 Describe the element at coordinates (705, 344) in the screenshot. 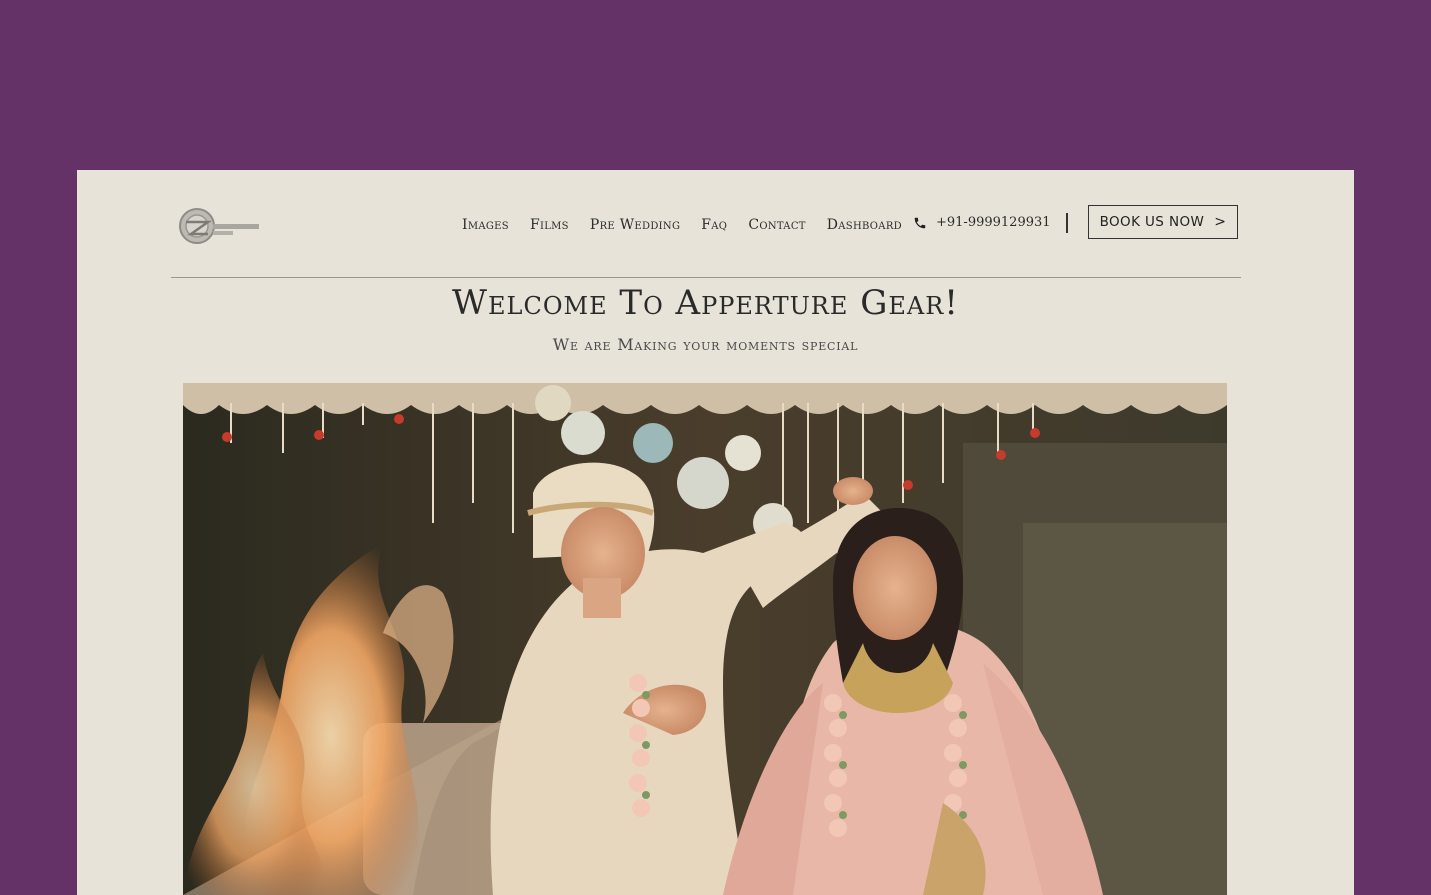

I see `page-subtitle: We are Making your moments special` at that location.